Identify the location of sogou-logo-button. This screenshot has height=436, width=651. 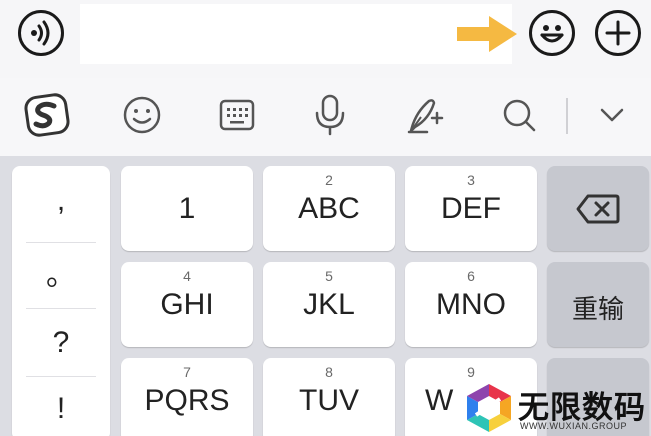
(47, 115).